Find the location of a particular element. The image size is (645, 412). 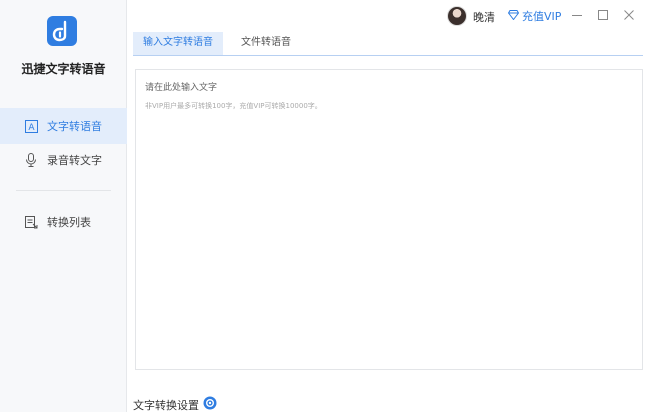

sidebar-item-conversion-list: 转换列表 is located at coordinates (63, 222).